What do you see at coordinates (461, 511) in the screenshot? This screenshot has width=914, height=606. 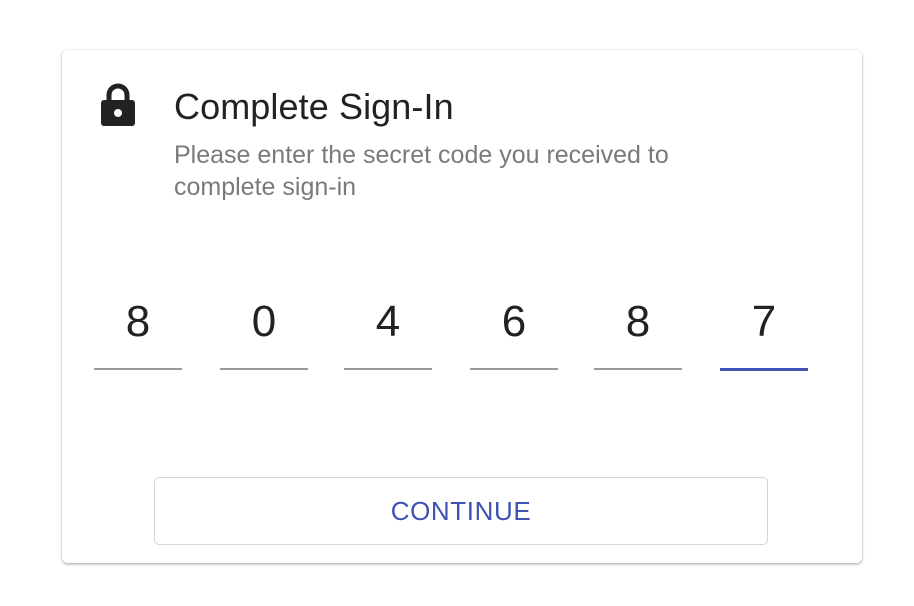 I see `continue-button: CONTINUE` at bounding box center [461, 511].